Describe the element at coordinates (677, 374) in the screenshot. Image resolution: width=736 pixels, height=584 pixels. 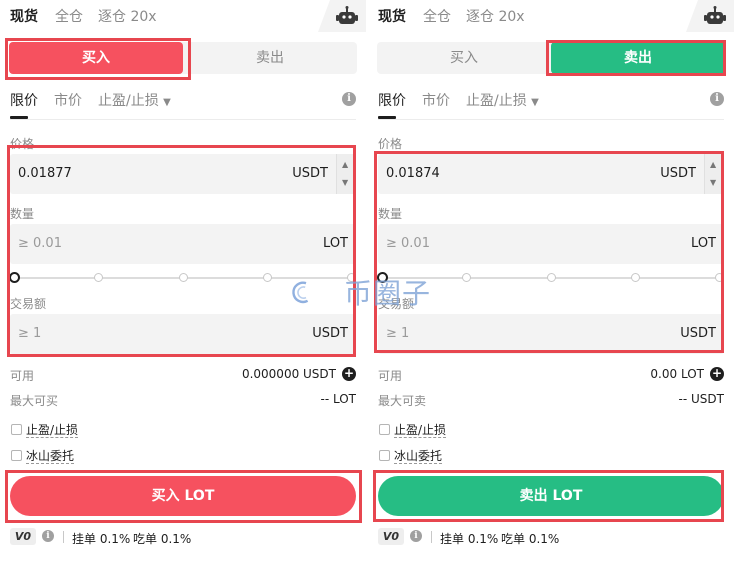
I see `available-value: 0.00 LOT` at that location.